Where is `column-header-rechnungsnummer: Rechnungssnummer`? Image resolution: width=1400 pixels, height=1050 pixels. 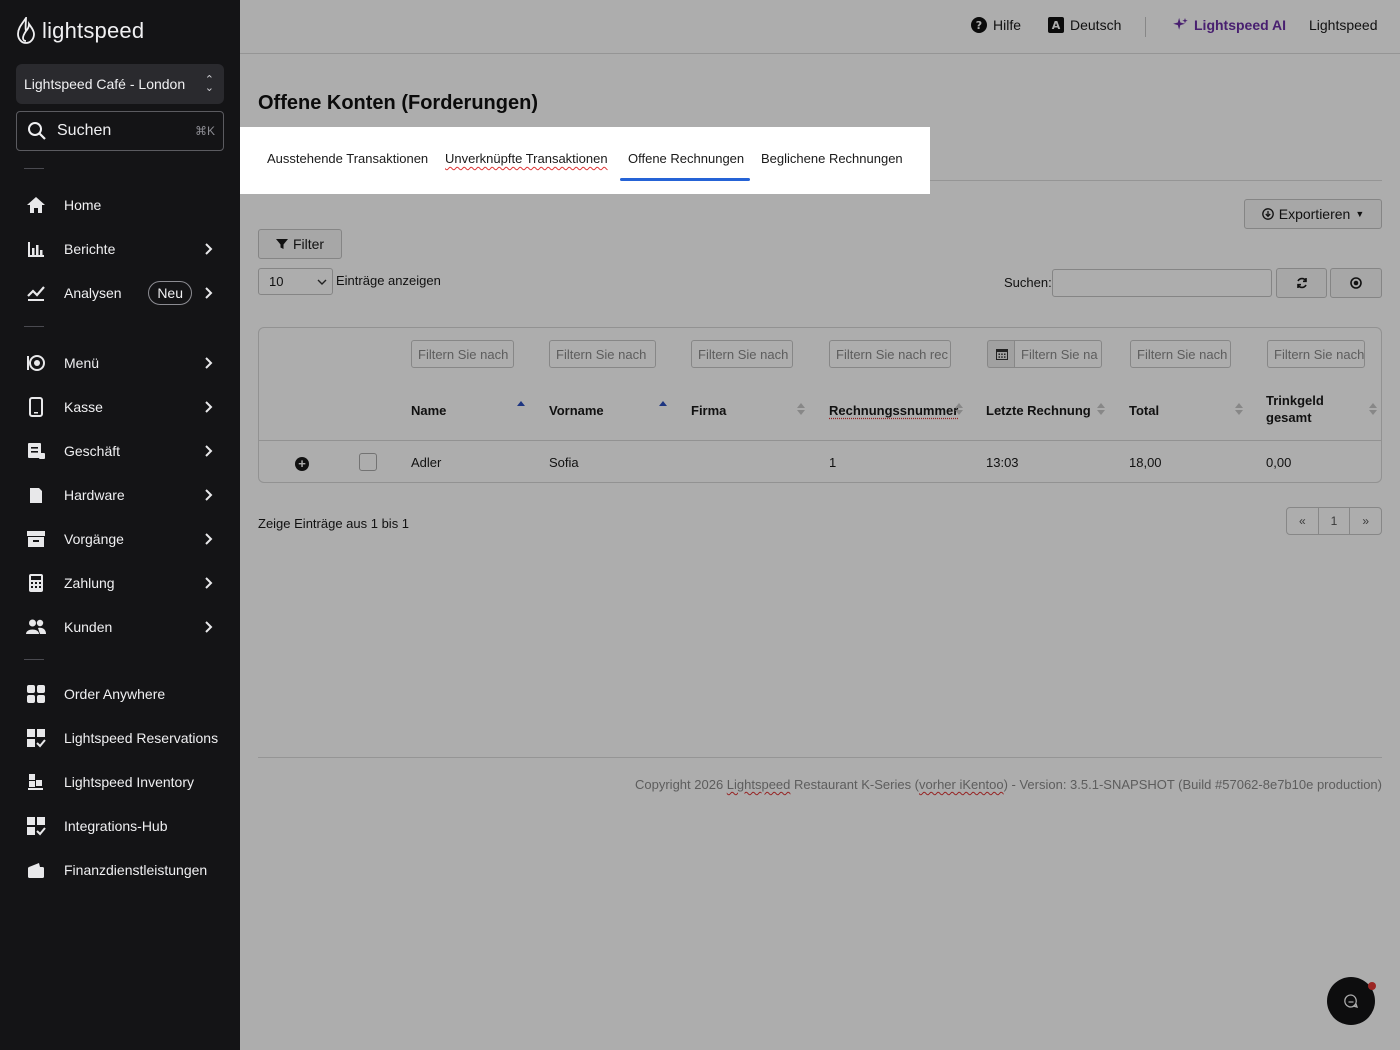 column-header-rechnungsnummer: Rechnungssnummer is located at coordinates (893, 410).